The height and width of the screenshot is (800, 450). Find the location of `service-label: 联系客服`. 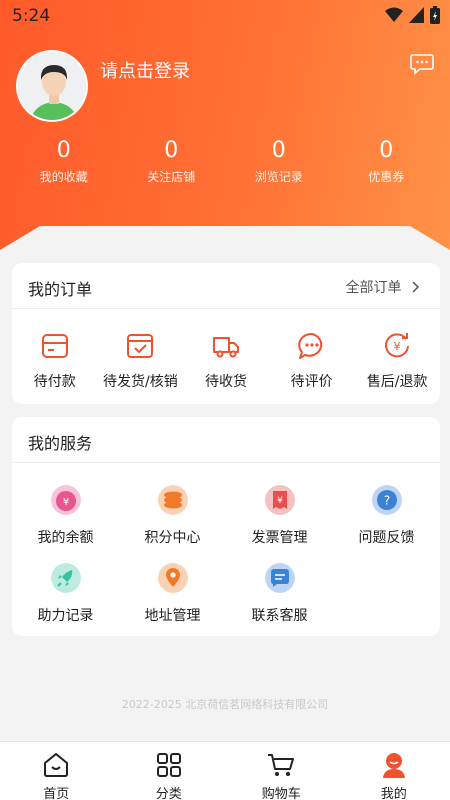

service-label: 联系客服 is located at coordinates (279, 616).